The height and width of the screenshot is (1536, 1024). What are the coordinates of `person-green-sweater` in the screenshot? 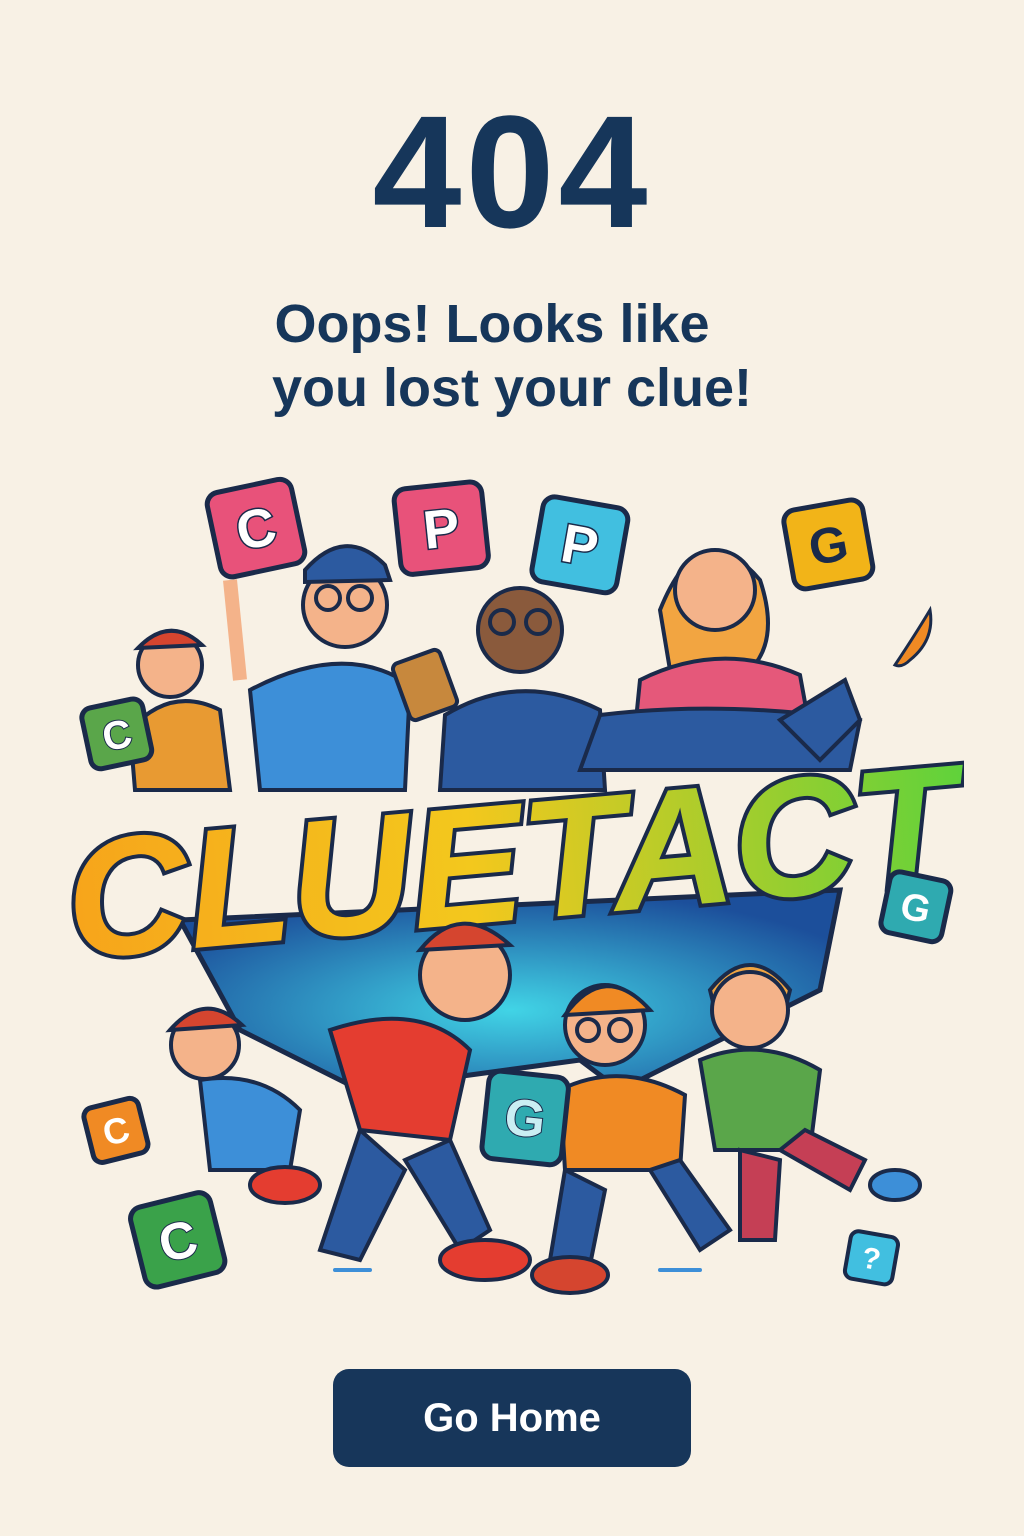 It's located at (809, 1102).